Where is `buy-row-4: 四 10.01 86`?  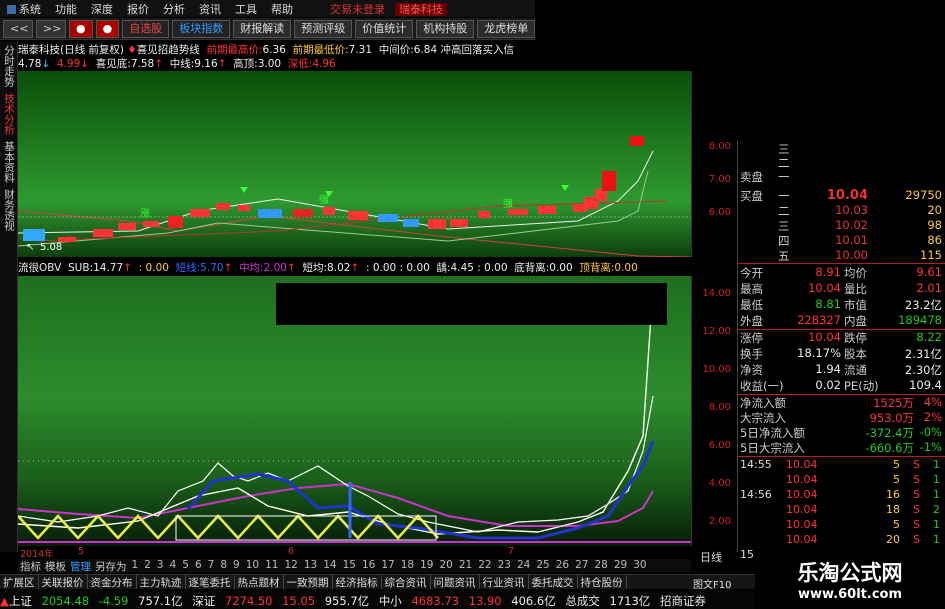 buy-row-4: 四 10.01 86 is located at coordinates (841, 240).